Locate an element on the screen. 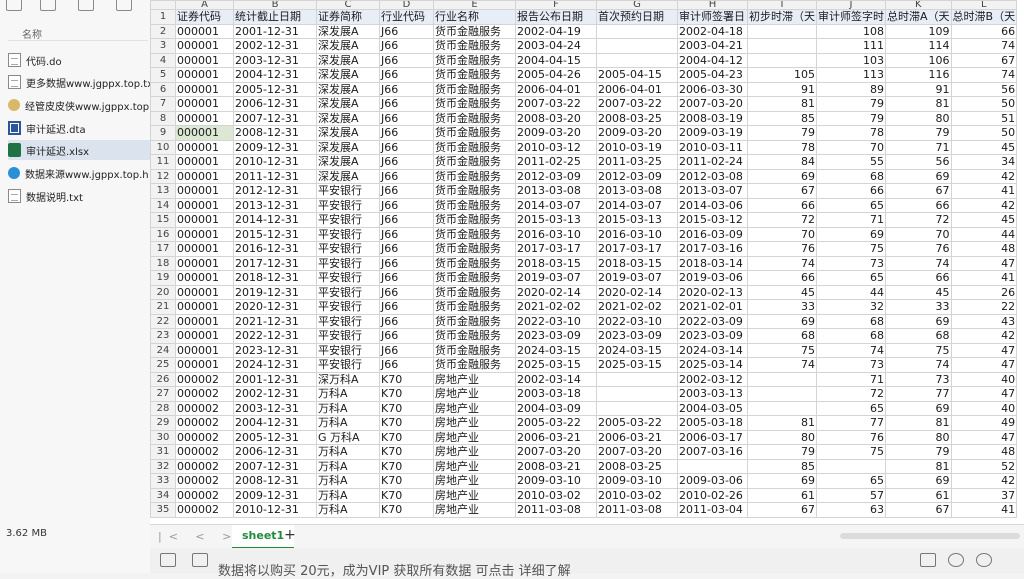  table-cell: 2008-03-19 is located at coordinates (712, 118).